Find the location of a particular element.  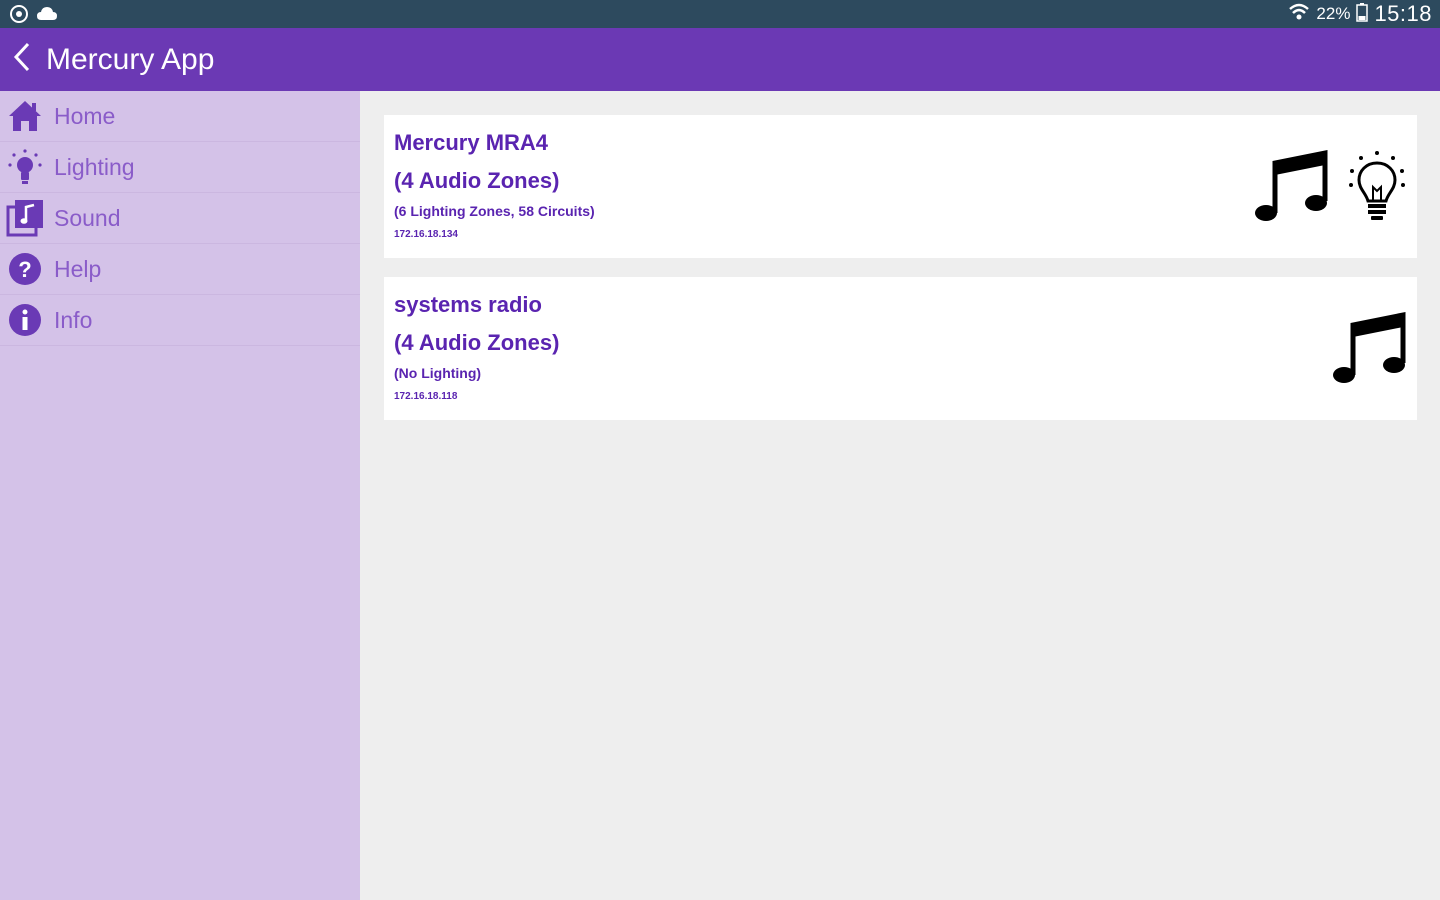

back-button is located at coordinates (22, 59).